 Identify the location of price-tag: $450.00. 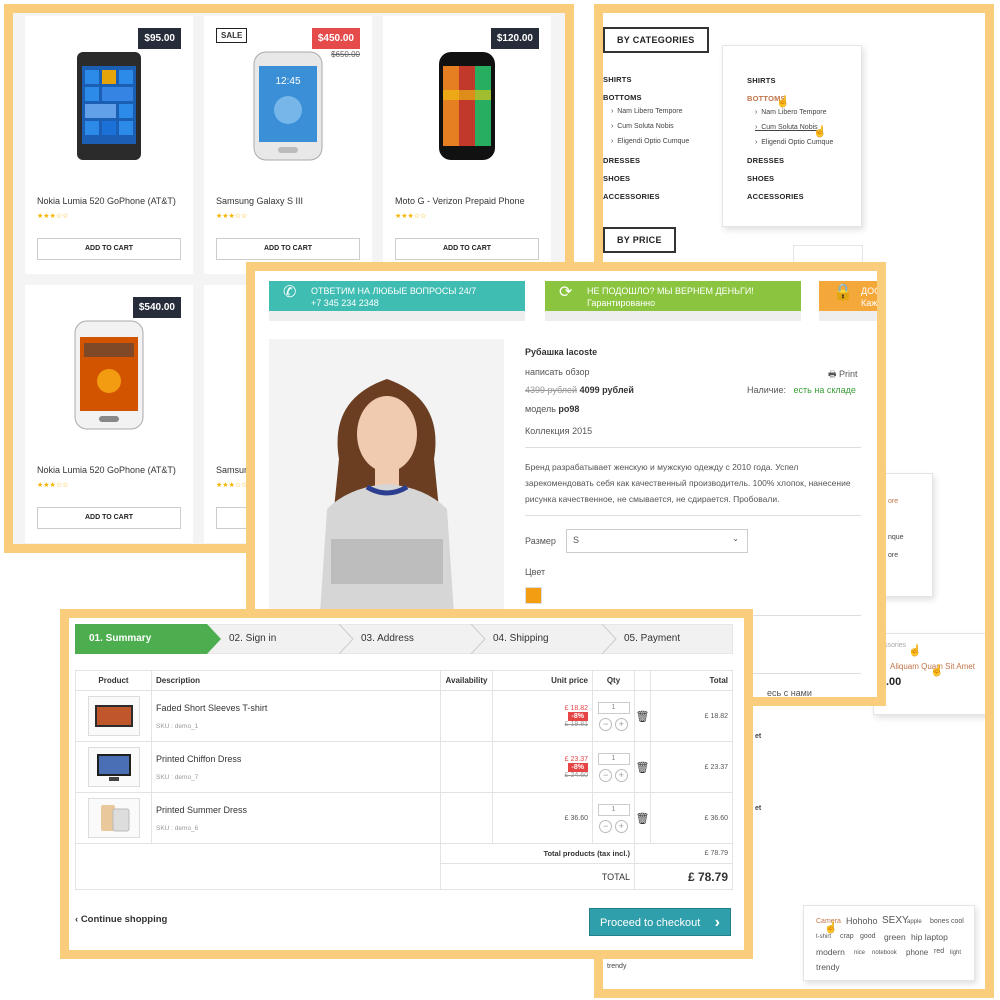
(335, 38).